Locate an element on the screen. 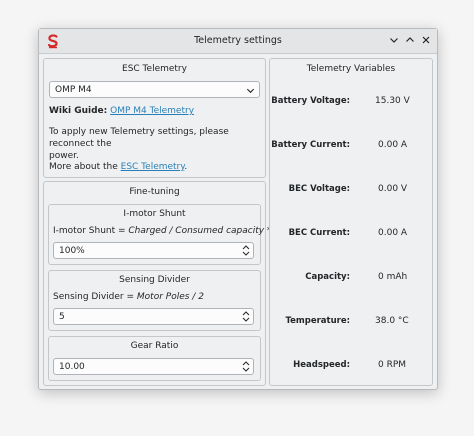  minimize-button is located at coordinates (394, 40).